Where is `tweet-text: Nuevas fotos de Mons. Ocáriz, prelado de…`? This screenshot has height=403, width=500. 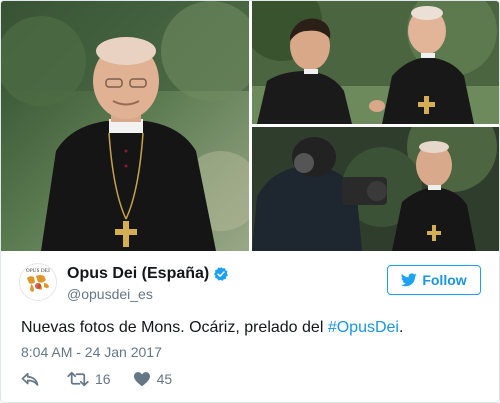 tweet-text: Nuevas fotos de Mons. Ocáriz, prelado de… is located at coordinates (212, 328).